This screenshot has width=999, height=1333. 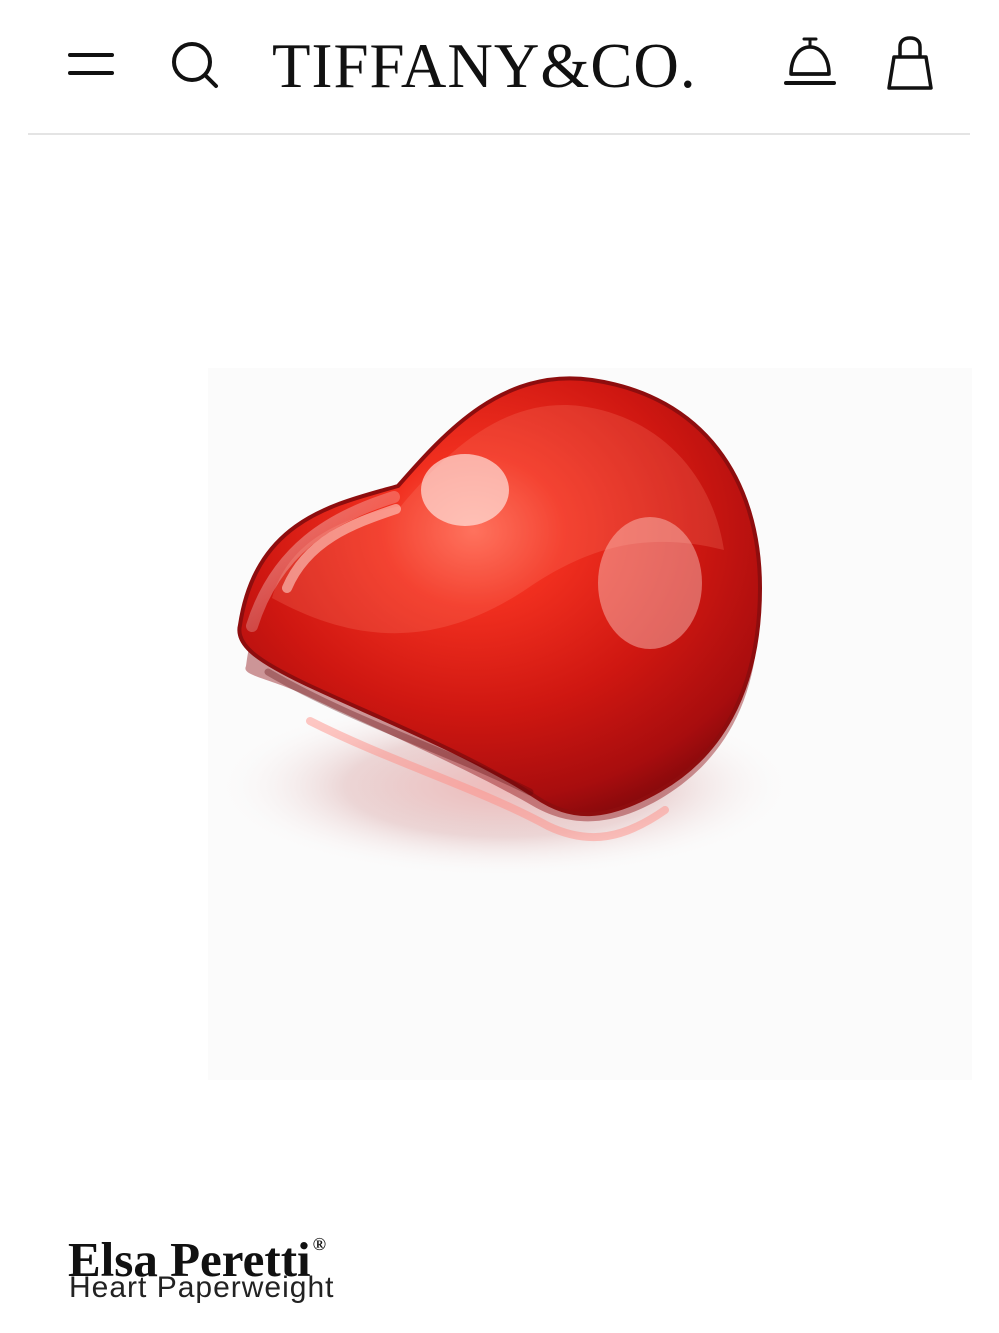 I want to click on concierge-bell-icon, so click(x=810, y=61).